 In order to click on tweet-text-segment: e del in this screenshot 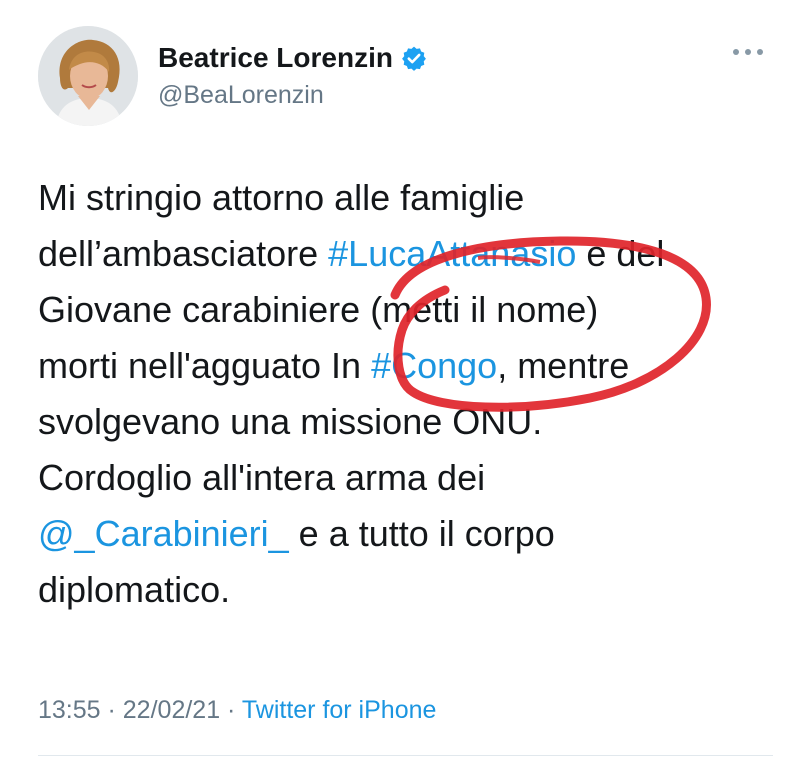, I will do `click(620, 253)`.